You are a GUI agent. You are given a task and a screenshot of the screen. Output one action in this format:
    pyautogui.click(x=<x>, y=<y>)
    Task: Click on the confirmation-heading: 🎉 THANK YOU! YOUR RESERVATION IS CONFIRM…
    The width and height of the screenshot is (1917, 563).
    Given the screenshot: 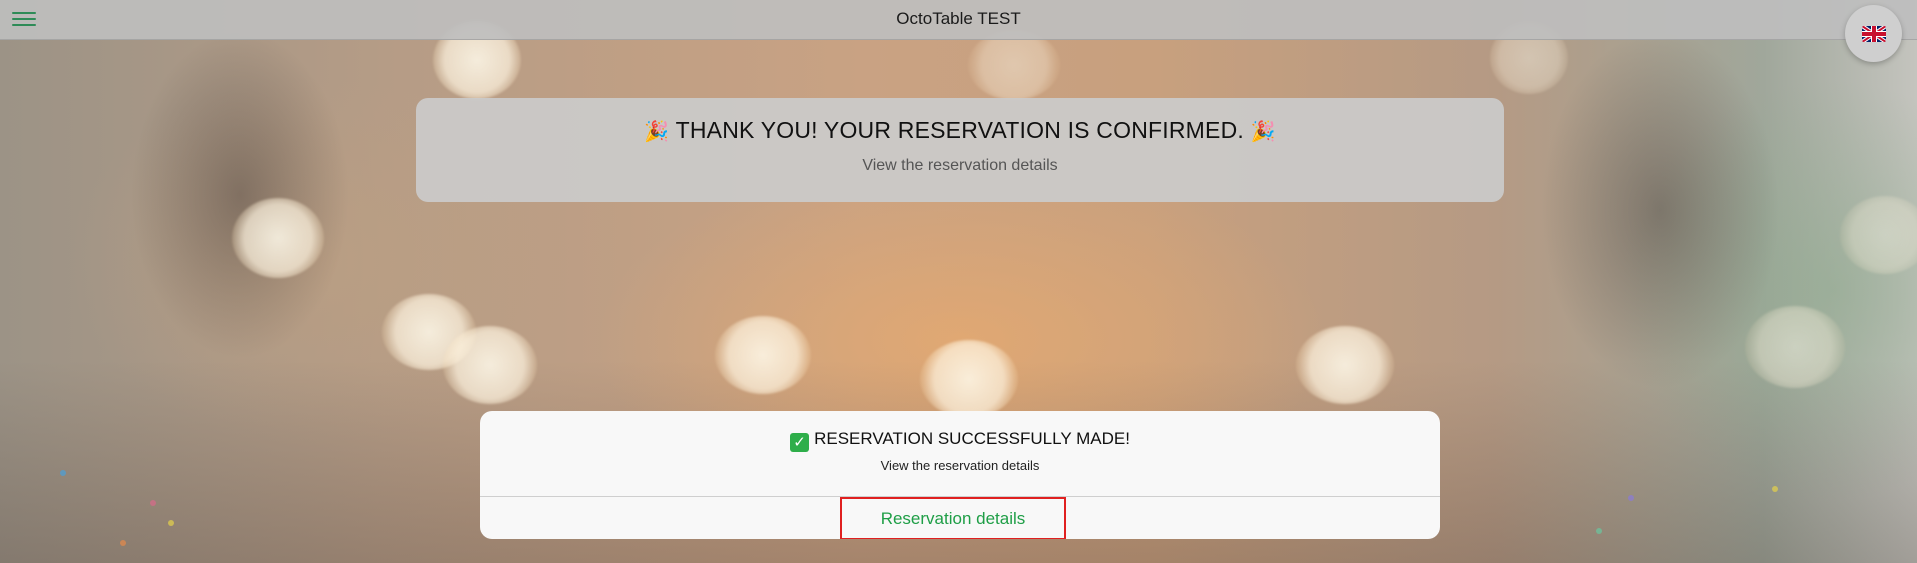 What is the action you would take?
    pyautogui.click(x=960, y=130)
    